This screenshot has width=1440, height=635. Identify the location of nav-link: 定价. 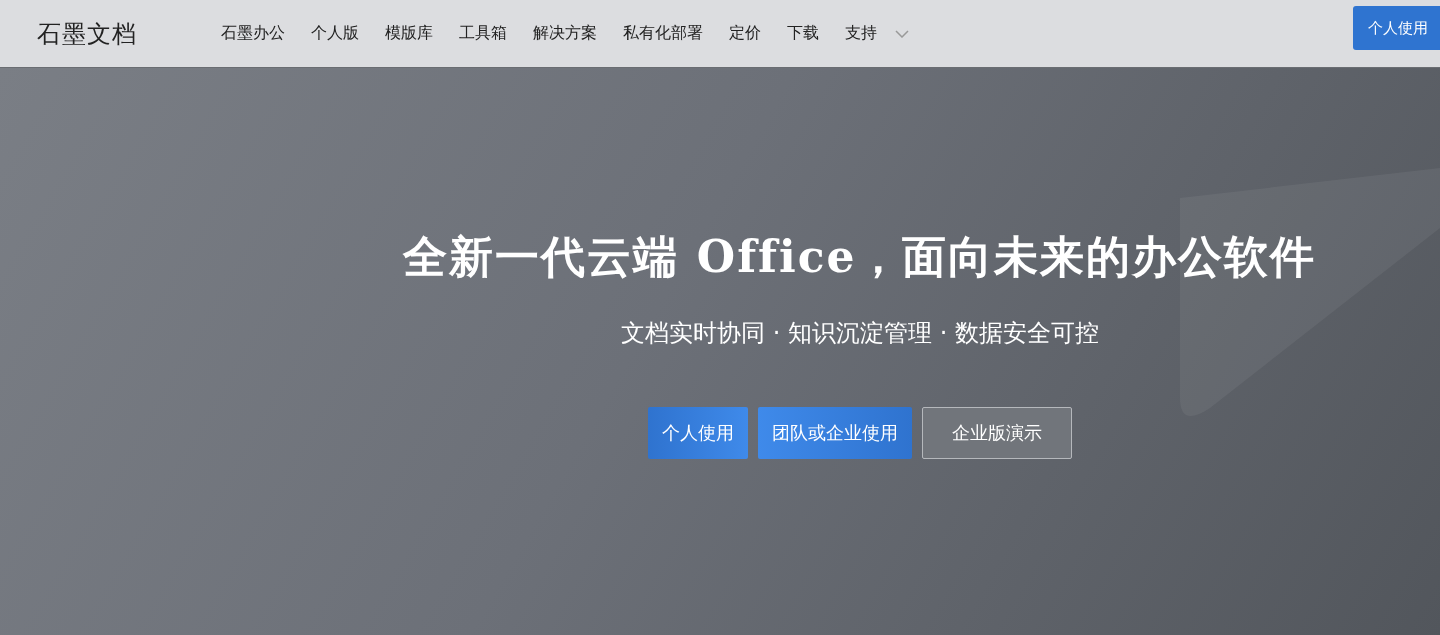
(745, 33).